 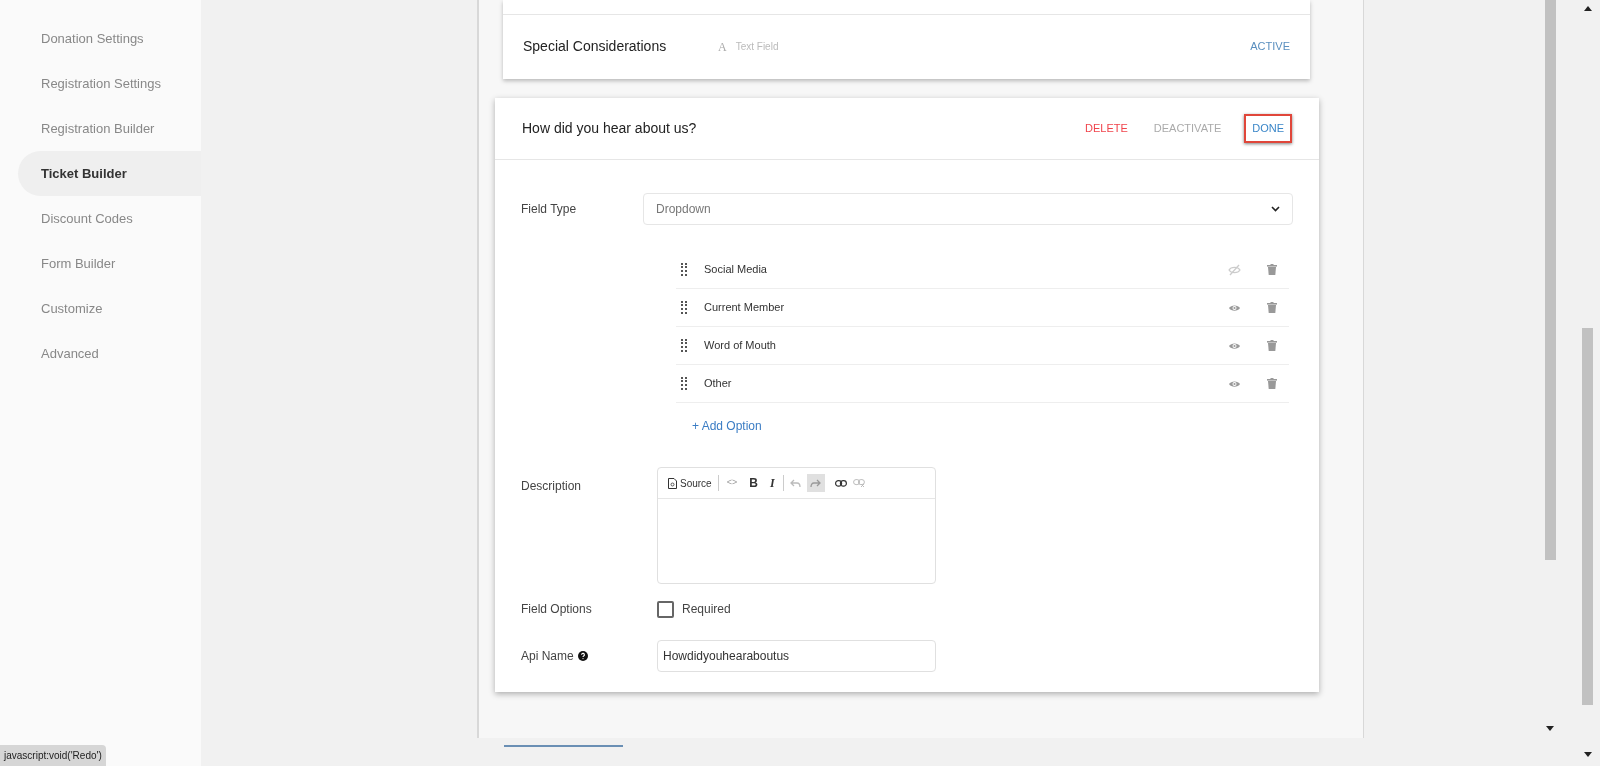 What do you see at coordinates (595, 46) in the screenshot?
I see `field-name: Special Considerations` at bounding box center [595, 46].